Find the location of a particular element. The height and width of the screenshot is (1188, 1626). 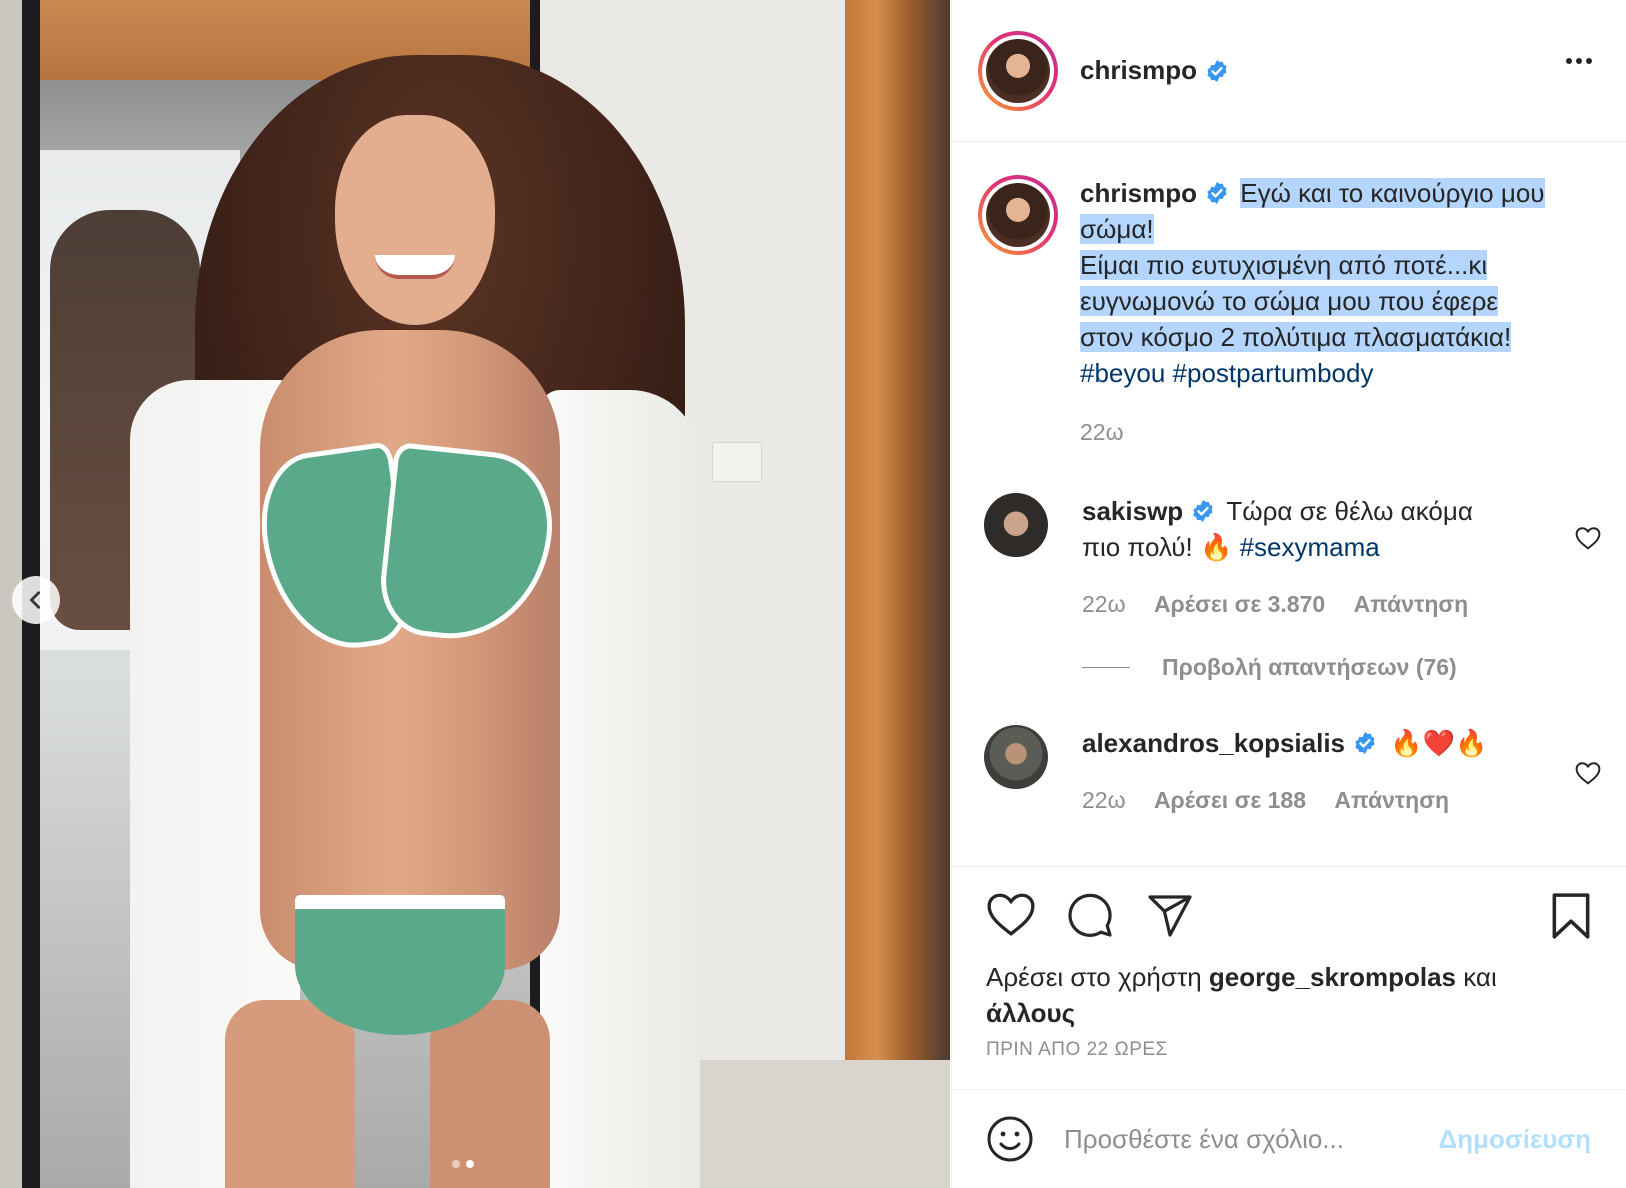

comment-body: Τώρα σε θέλω ακόμα is located at coordinates (1349, 511).